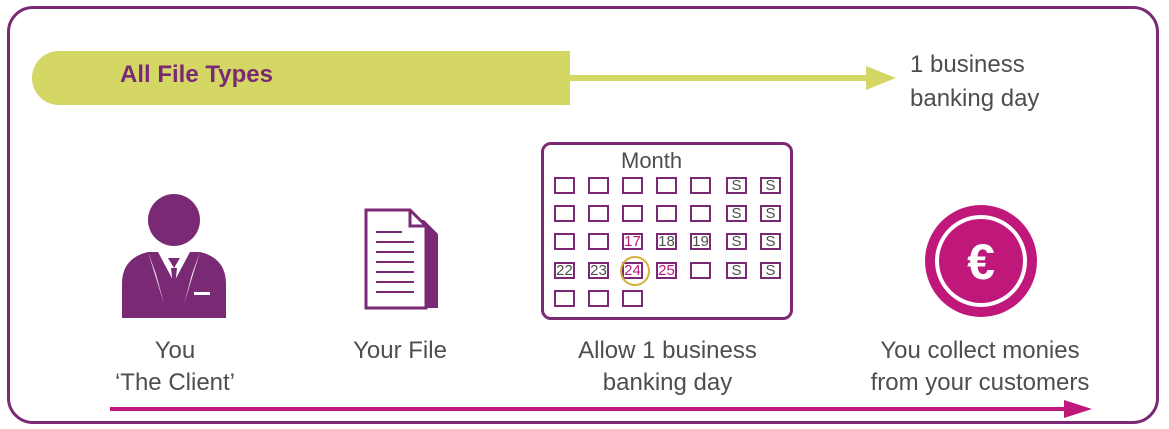  Describe the element at coordinates (175, 382) in the screenshot. I see `client-caption-line2: ‘The Client’` at that location.